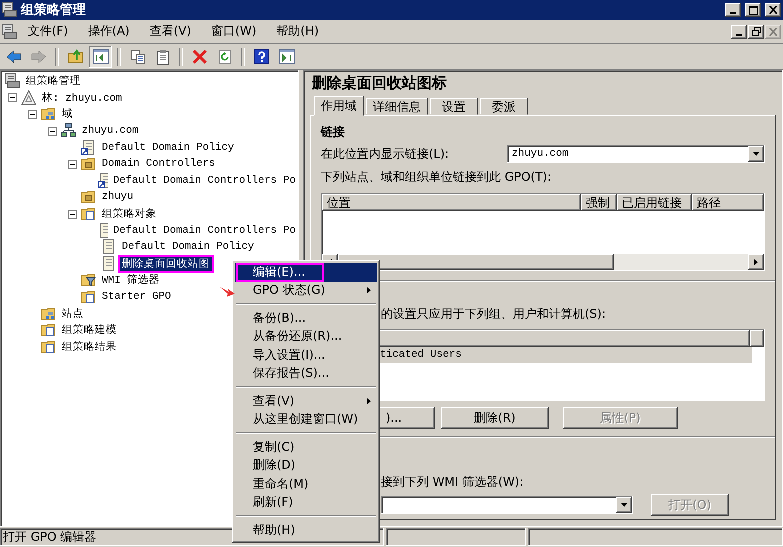 The height and width of the screenshot is (547, 783). I want to click on field-label: 在此位置内显示链接(L):, so click(385, 154).